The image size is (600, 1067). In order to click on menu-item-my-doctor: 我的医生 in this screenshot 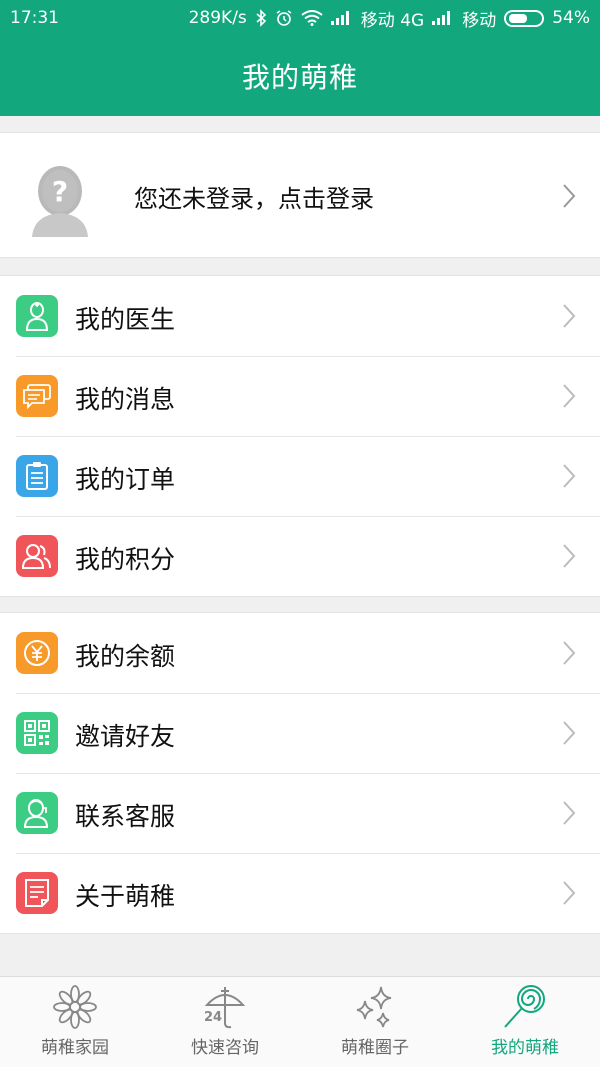, I will do `click(300, 316)`.